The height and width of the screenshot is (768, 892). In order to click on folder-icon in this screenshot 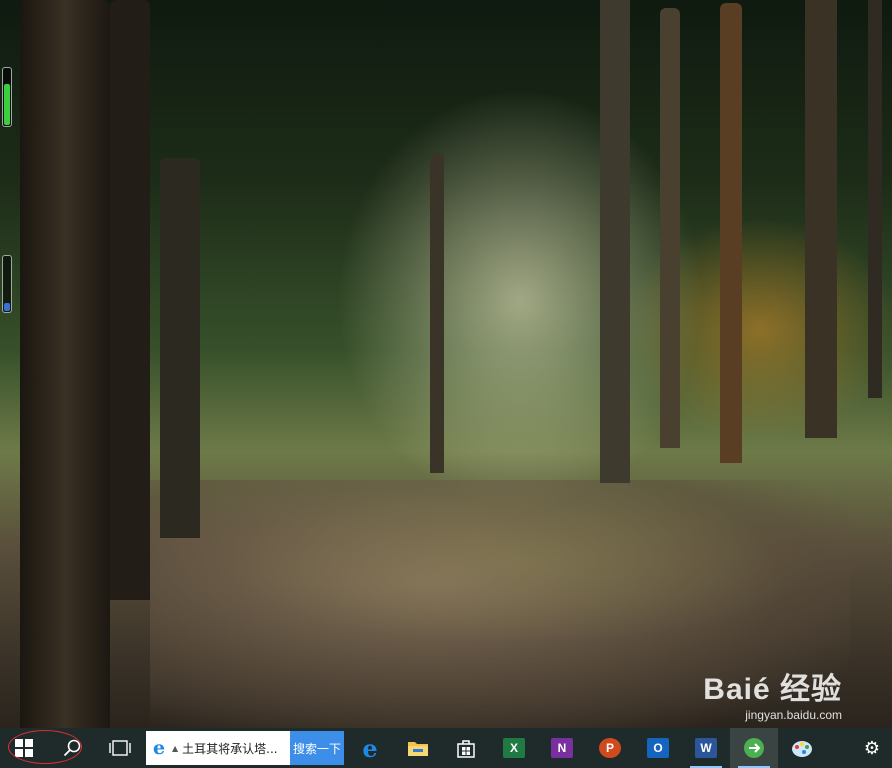, I will do `click(418, 749)`.